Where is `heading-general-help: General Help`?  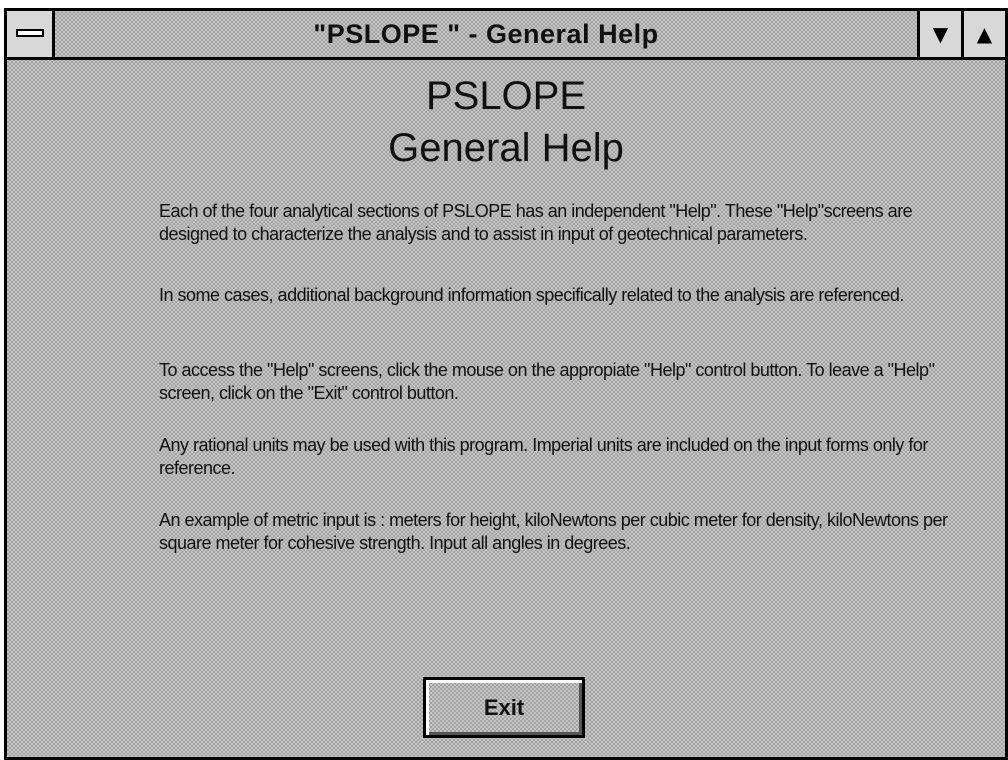
heading-general-help: General Help is located at coordinates (506, 148).